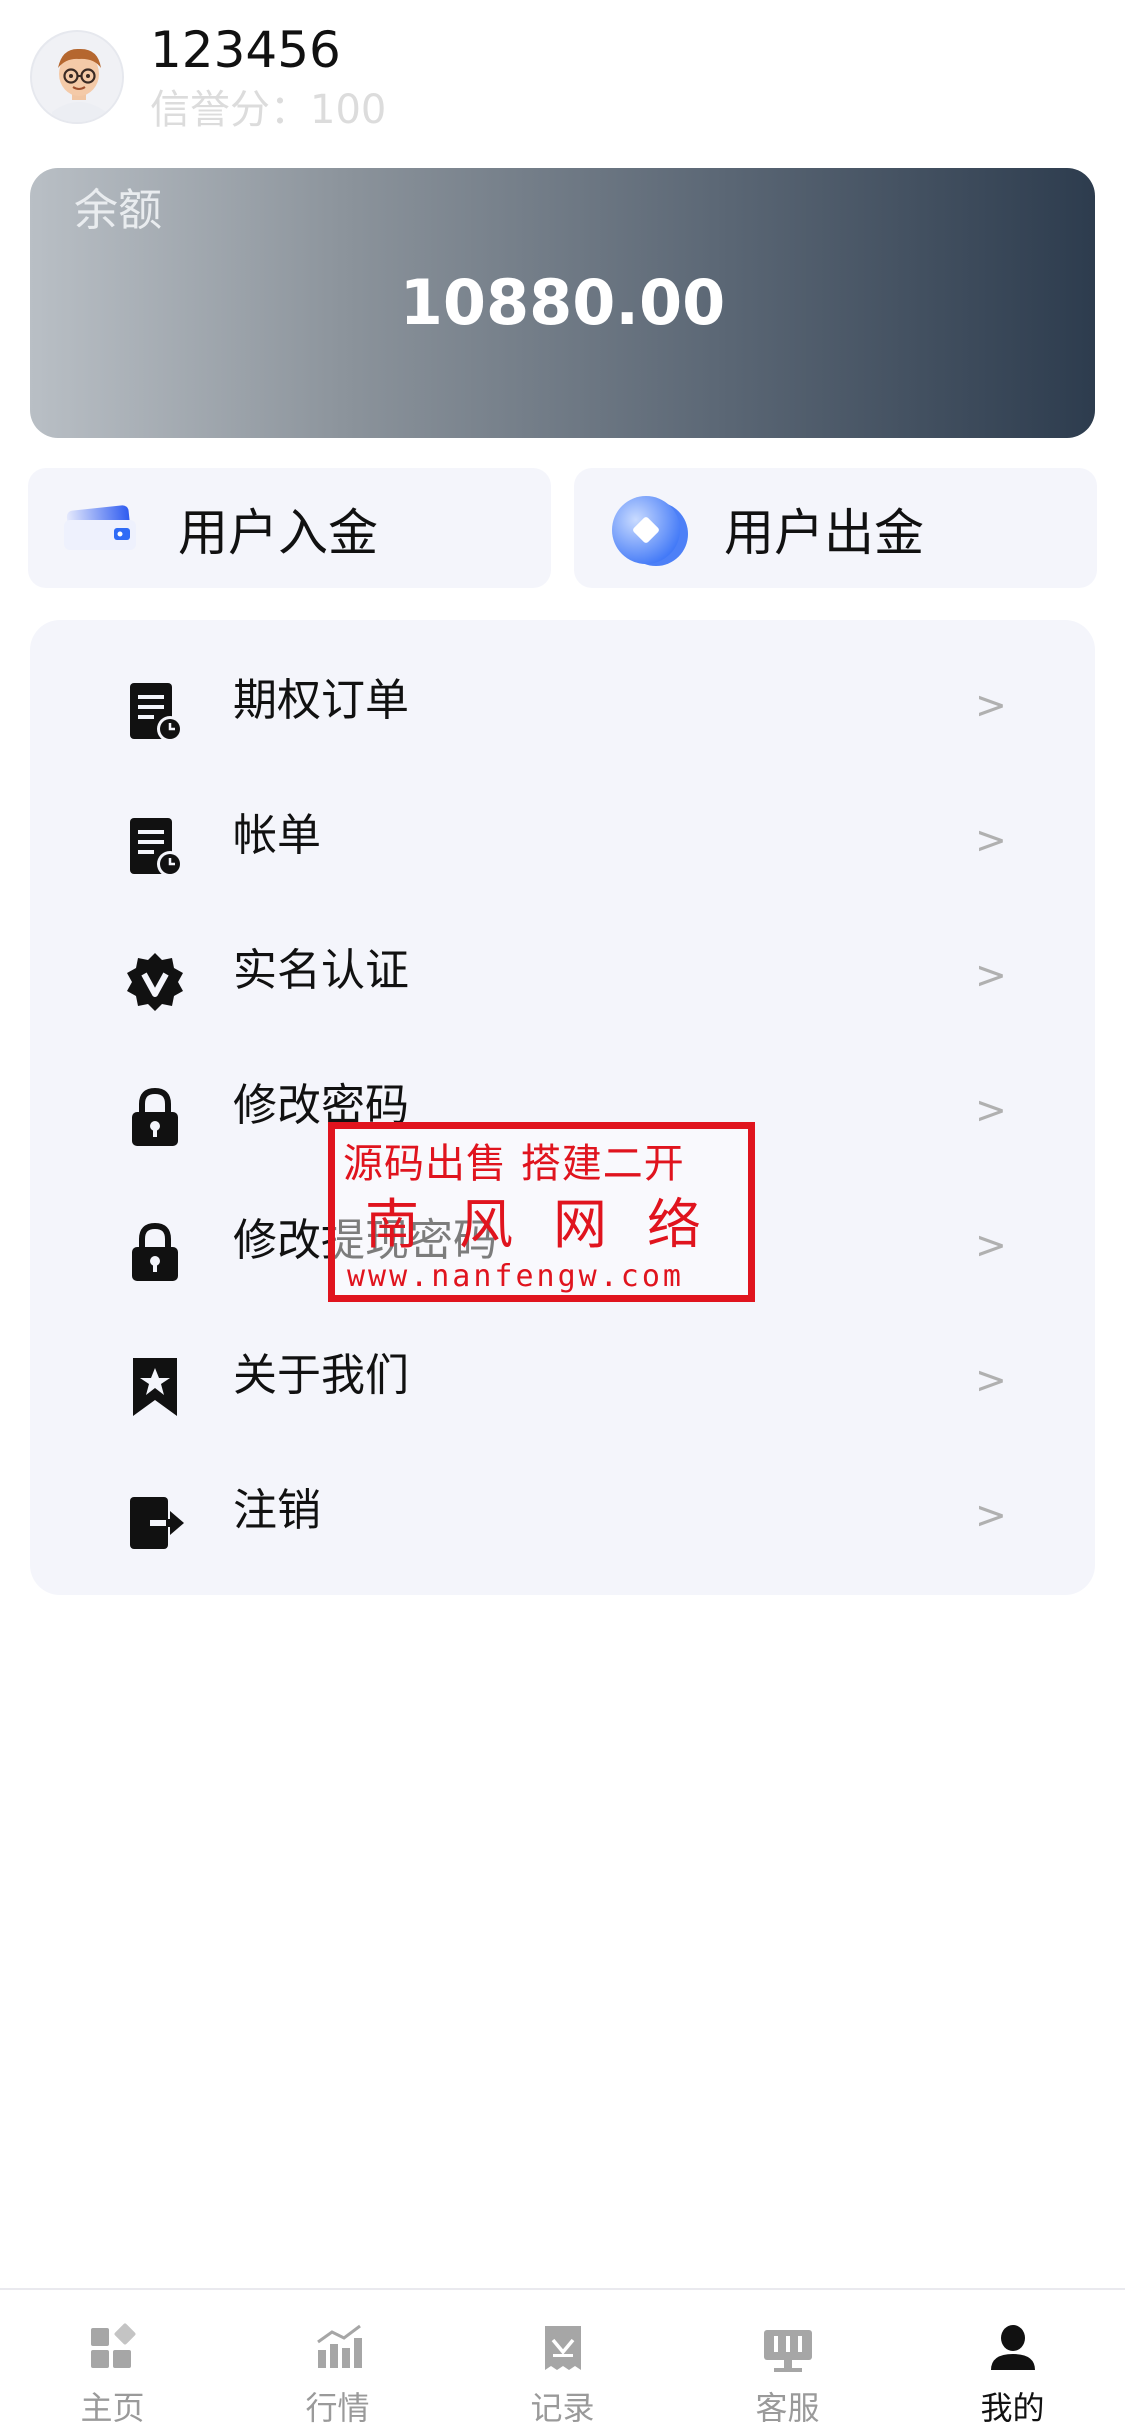 The width and height of the screenshot is (1125, 2436). Describe the element at coordinates (277, 1510) in the screenshot. I see `menu-label: 注销` at that location.